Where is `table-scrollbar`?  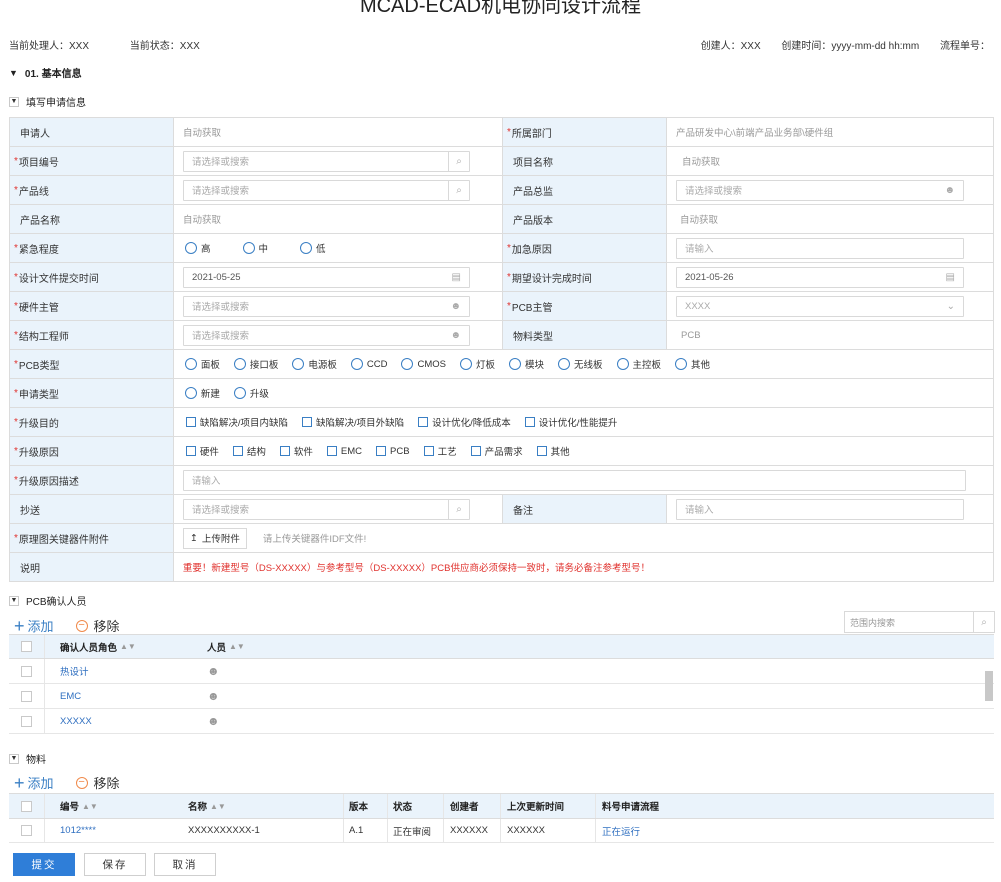
table-scrollbar is located at coordinates (989, 695).